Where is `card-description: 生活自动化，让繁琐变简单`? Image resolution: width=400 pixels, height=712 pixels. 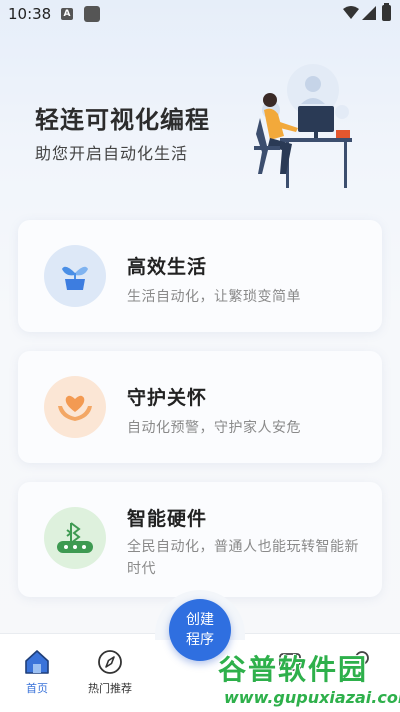
card-description: 生活自动化，让繁琐变简单 is located at coordinates (214, 297).